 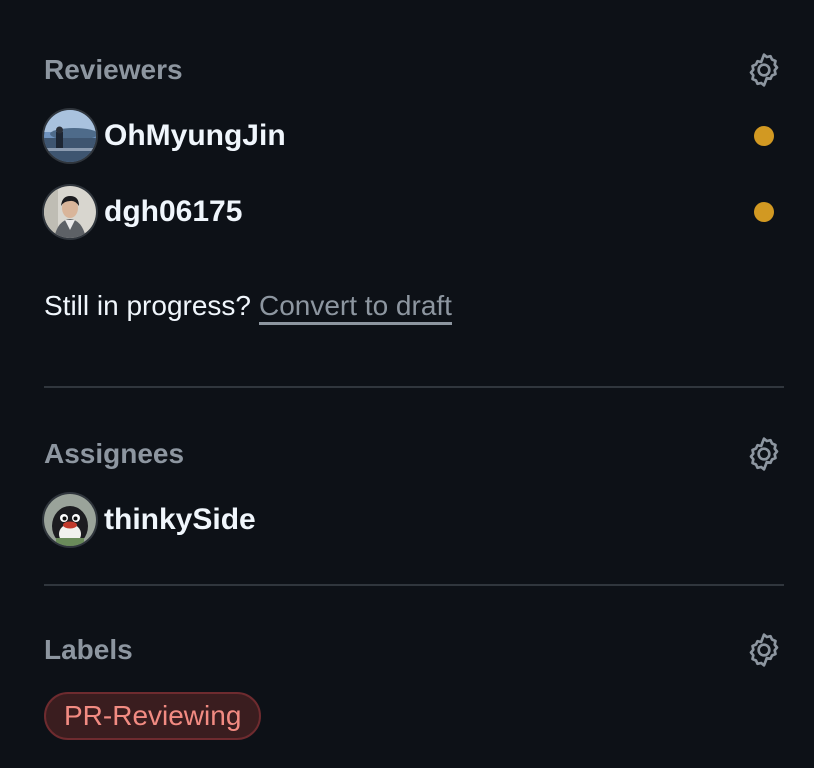 What do you see at coordinates (414, 454) in the screenshot?
I see `assignees-header: Assignees` at bounding box center [414, 454].